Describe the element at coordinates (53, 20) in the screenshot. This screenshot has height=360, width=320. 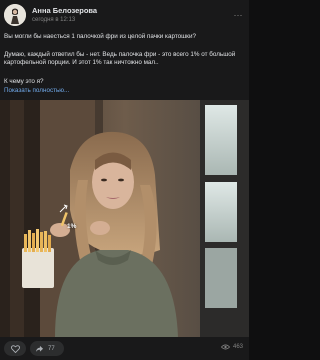
I see `post-time: сегодня в 12:13` at that location.